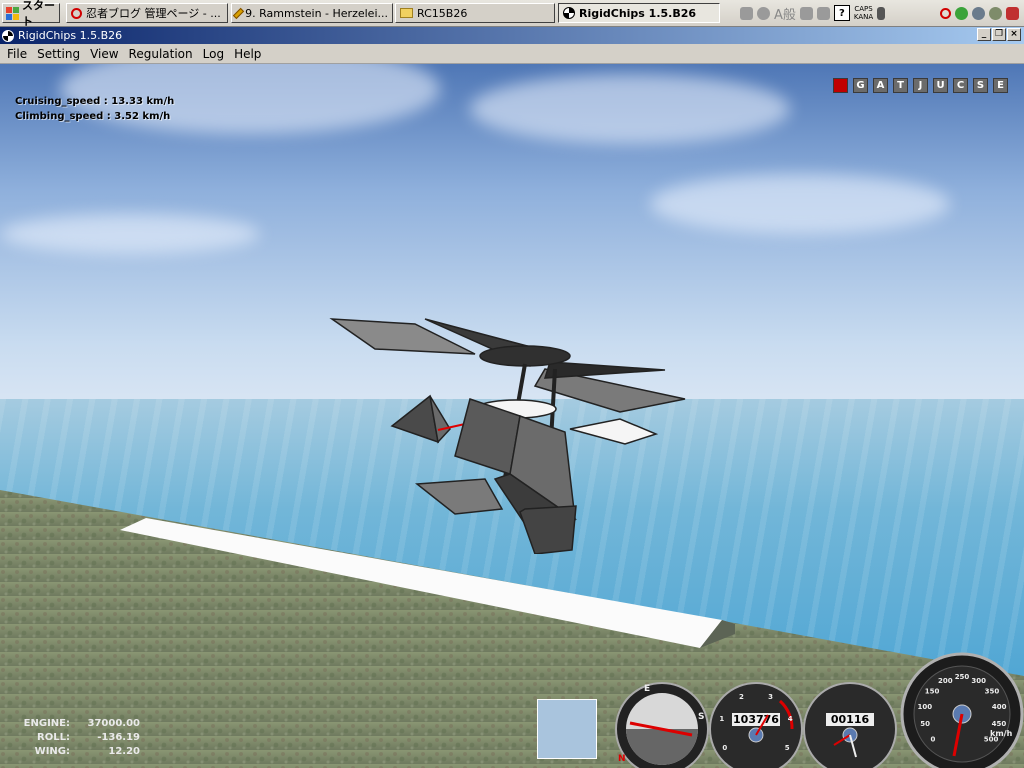 The height and width of the screenshot is (768, 1024). I want to click on mode-key-g: G, so click(860, 85).